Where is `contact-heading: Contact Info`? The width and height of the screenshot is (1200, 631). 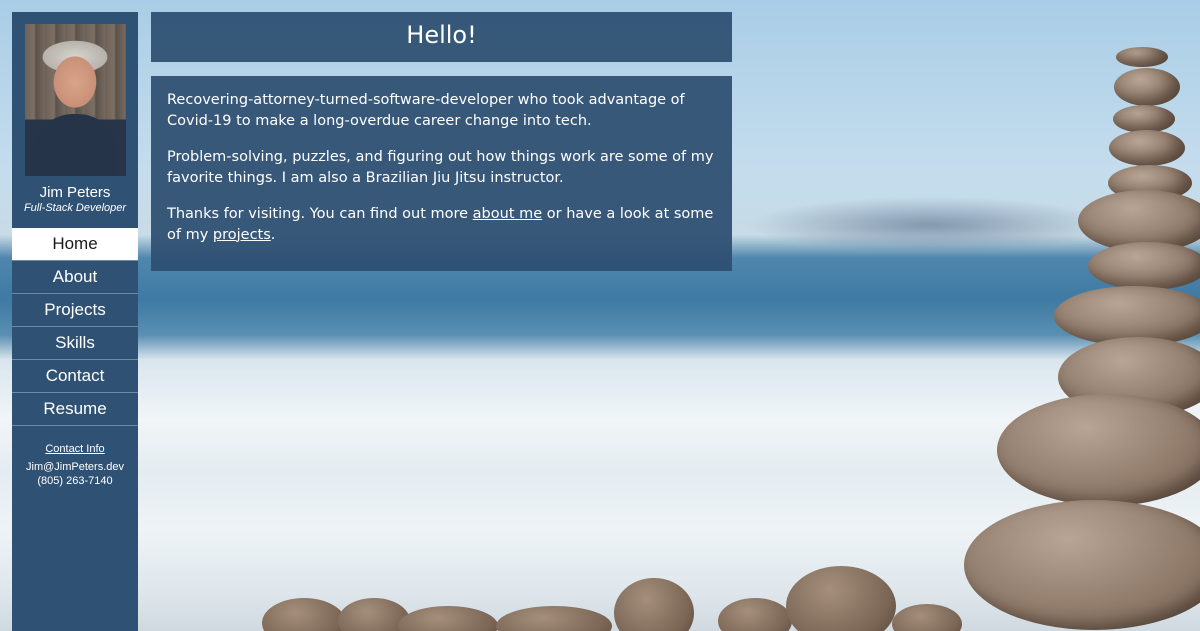
contact-heading: Contact Info is located at coordinates (75, 449).